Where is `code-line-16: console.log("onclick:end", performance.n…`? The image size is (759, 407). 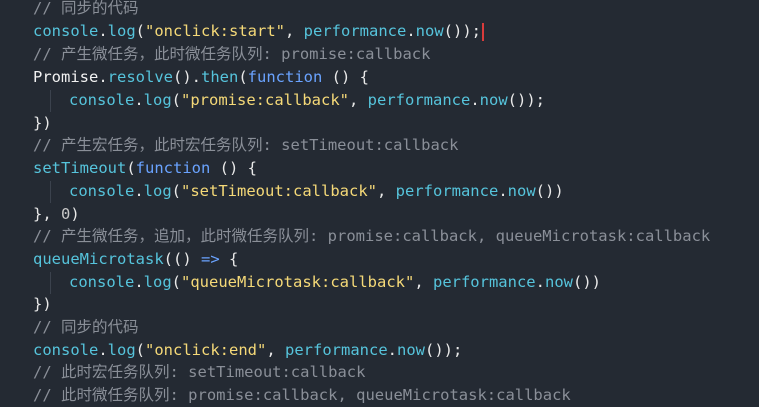 code-line-16: console.log("onclick:end", performance.n… is located at coordinates (248, 350).